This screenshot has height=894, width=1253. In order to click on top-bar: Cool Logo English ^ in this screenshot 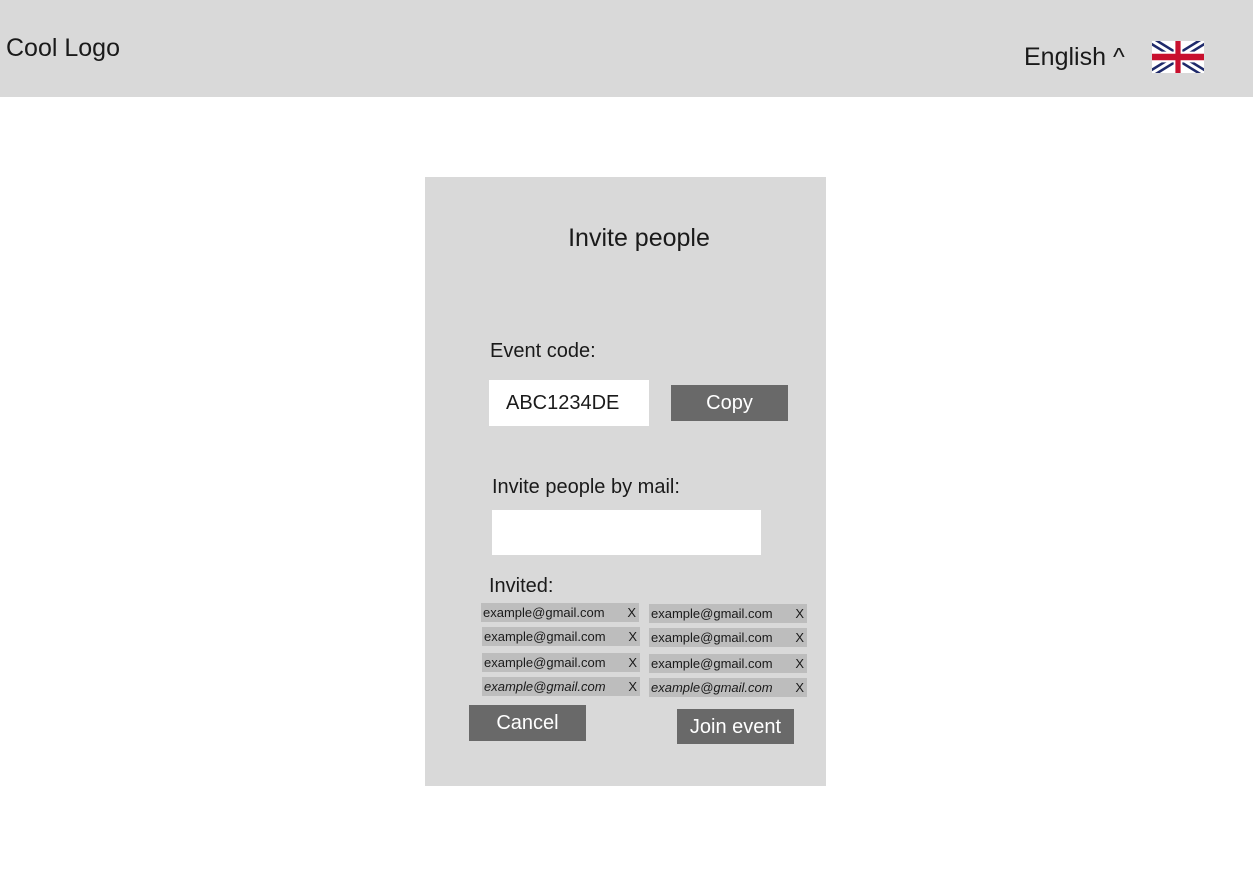, I will do `click(626, 48)`.